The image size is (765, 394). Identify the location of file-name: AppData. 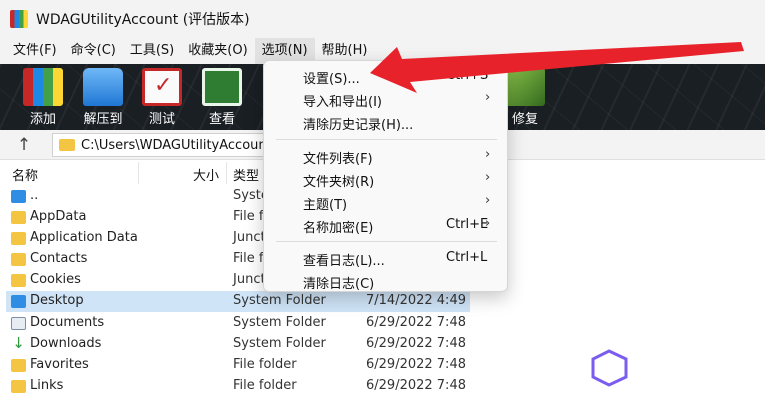
(58, 216).